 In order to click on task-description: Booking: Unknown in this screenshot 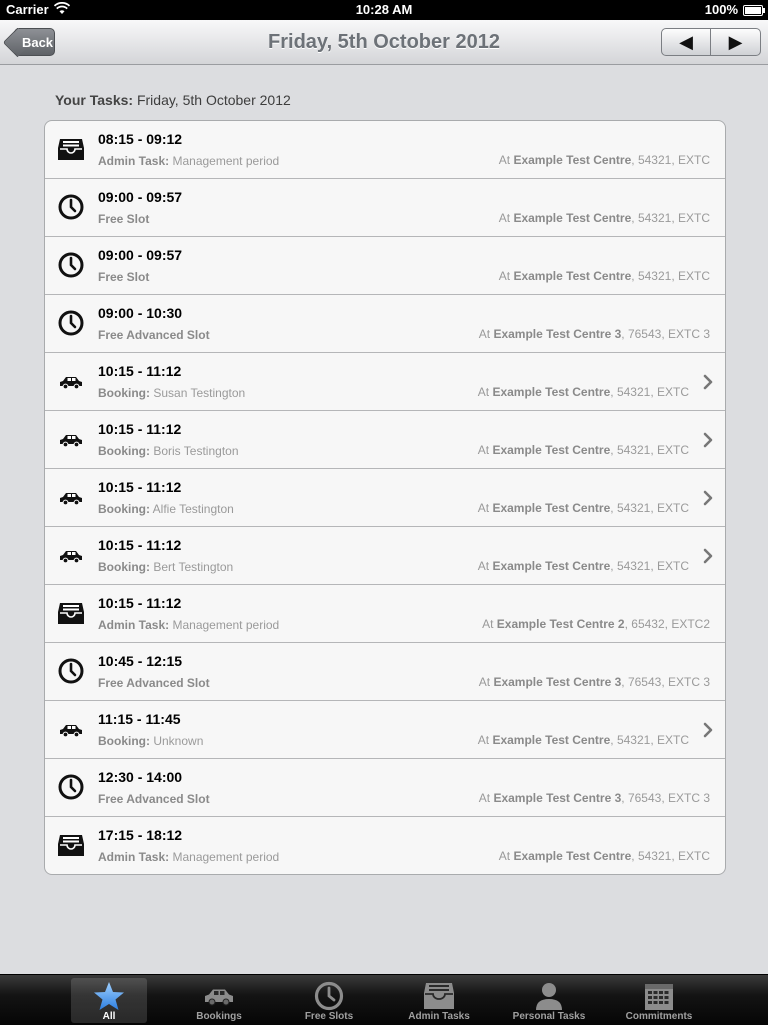, I will do `click(150, 741)`.